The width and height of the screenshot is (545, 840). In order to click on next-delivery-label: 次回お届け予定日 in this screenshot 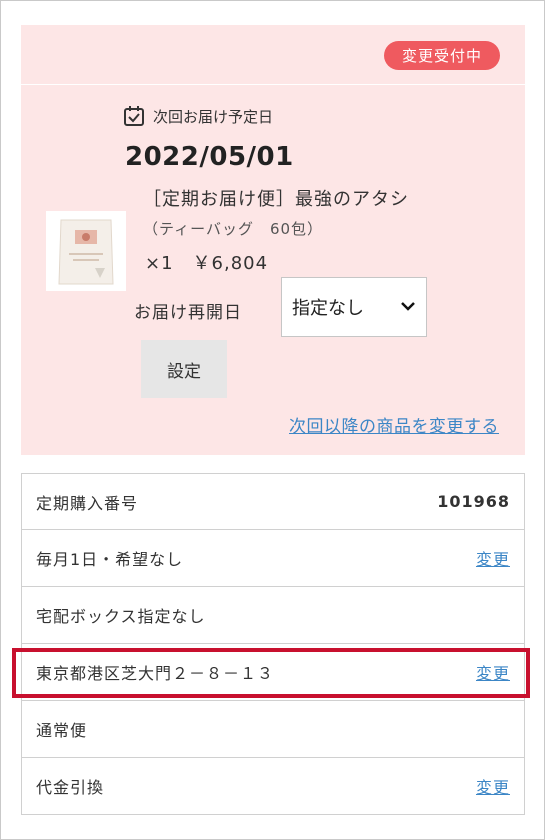, I will do `click(198, 116)`.